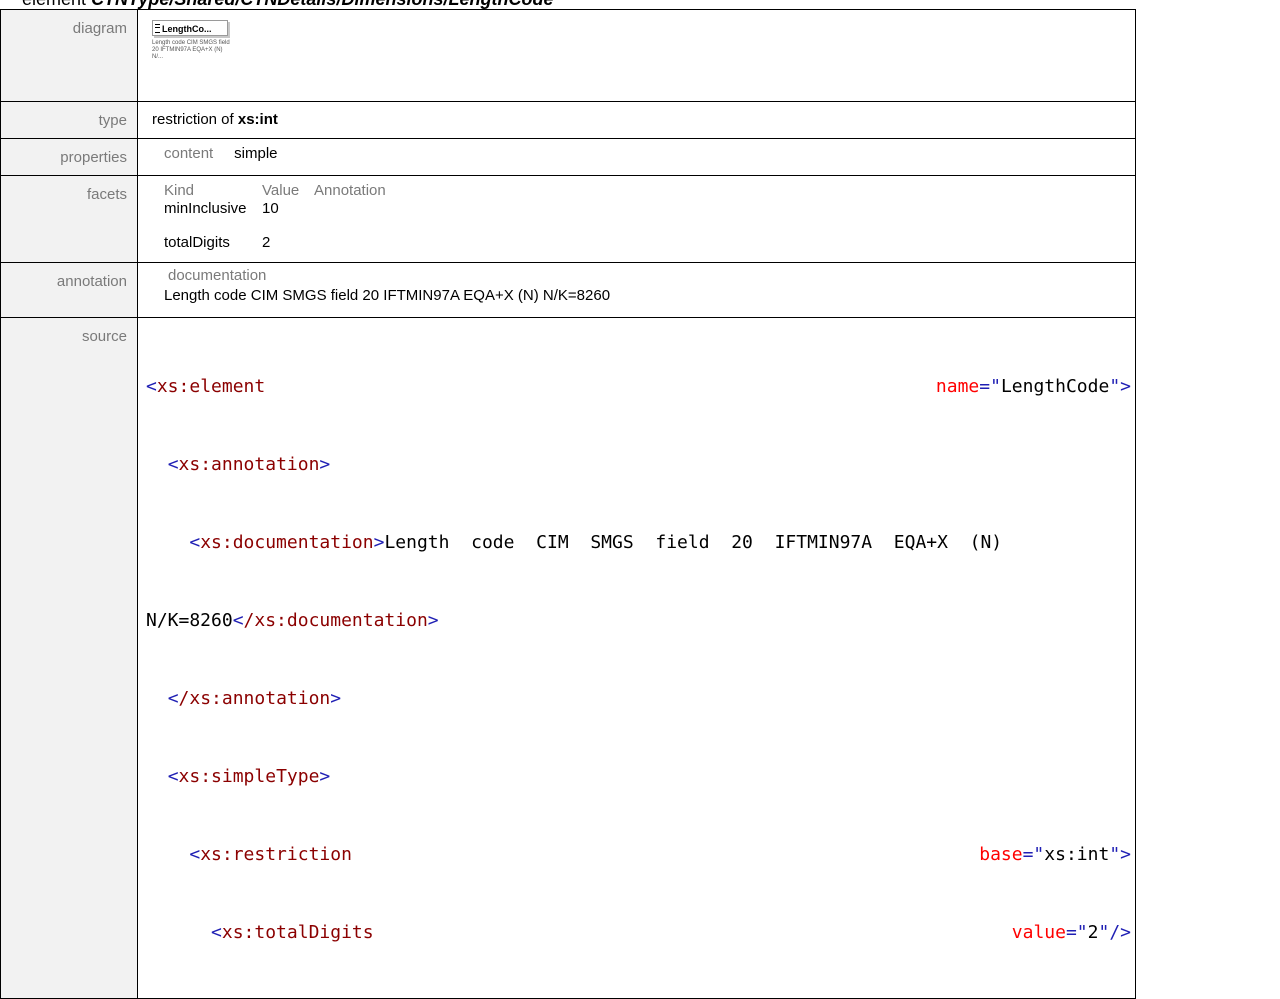  What do you see at coordinates (254, 698) in the screenshot?
I see `source-line: </xs:annotation>` at bounding box center [254, 698].